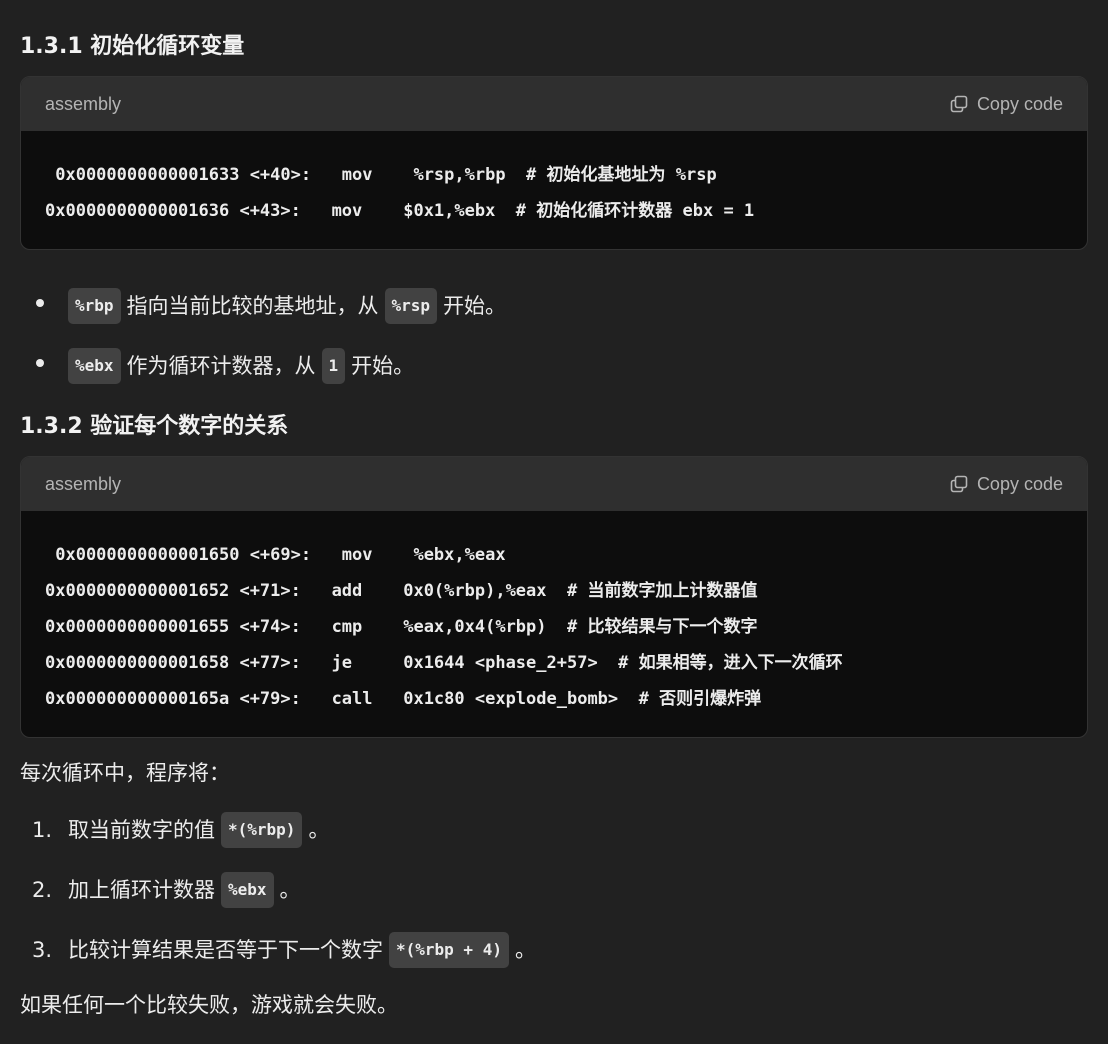 This screenshot has height=1044, width=1108. I want to click on inline-code: %rsp, so click(411, 306).